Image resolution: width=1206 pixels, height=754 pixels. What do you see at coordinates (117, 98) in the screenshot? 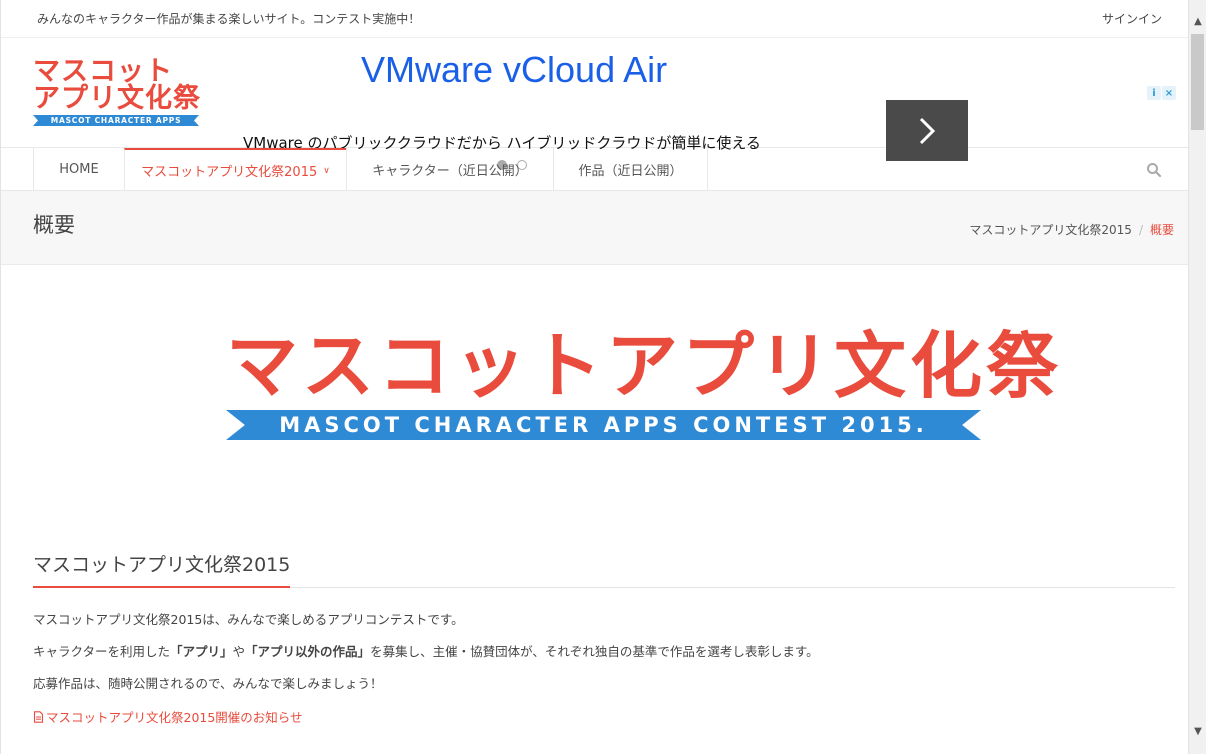
I see `logo-jp-line2: アプリ文化祭` at bounding box center [117, 98].